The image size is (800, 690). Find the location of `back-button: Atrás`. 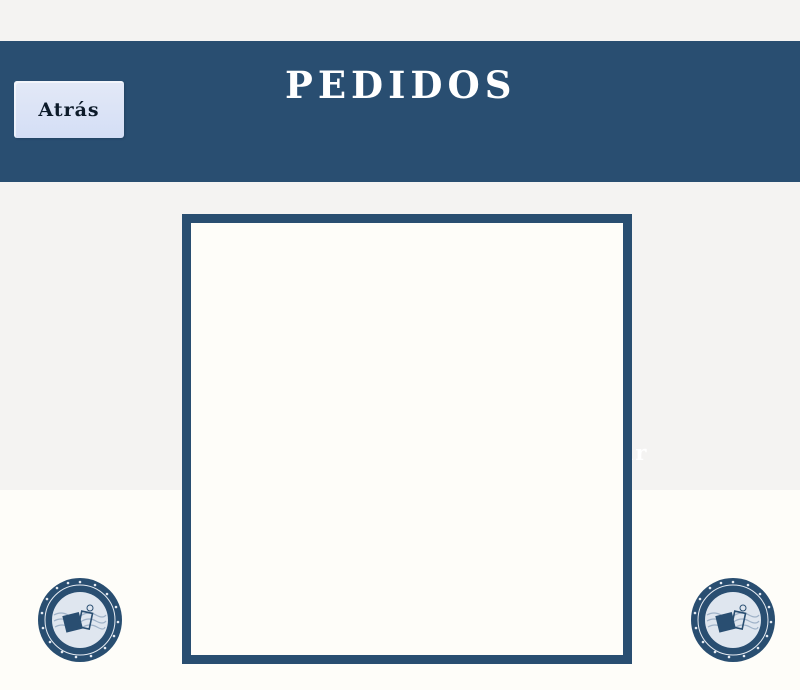

back-button: Atrás is located at coordinates (69, 109).